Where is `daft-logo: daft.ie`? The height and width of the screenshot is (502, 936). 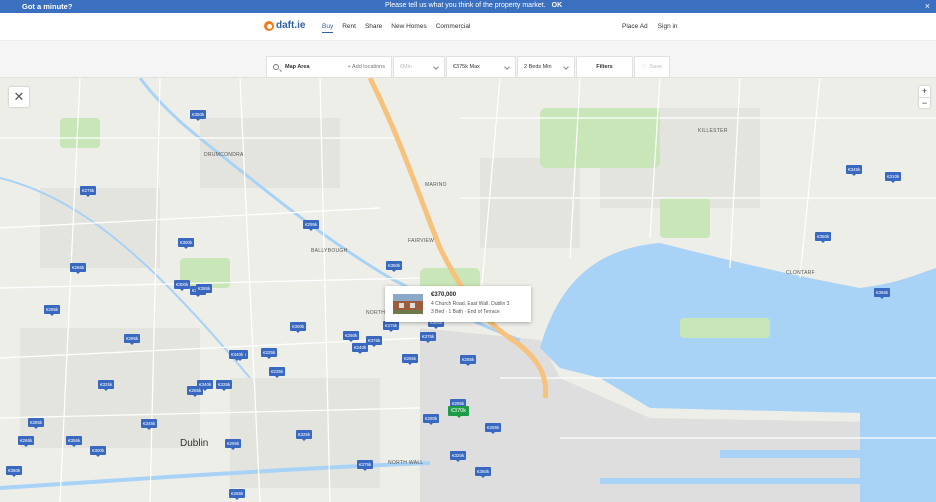 daft-logo: daft.ie is located at coordinates (284, 25).